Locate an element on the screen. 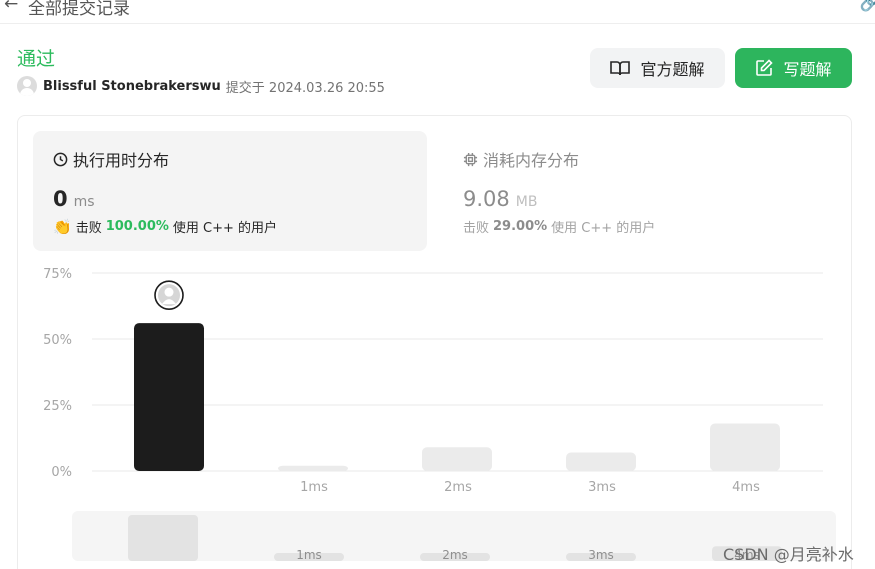 The image size is (875, 569). bar-1ms is located at coordinates (313, 468).